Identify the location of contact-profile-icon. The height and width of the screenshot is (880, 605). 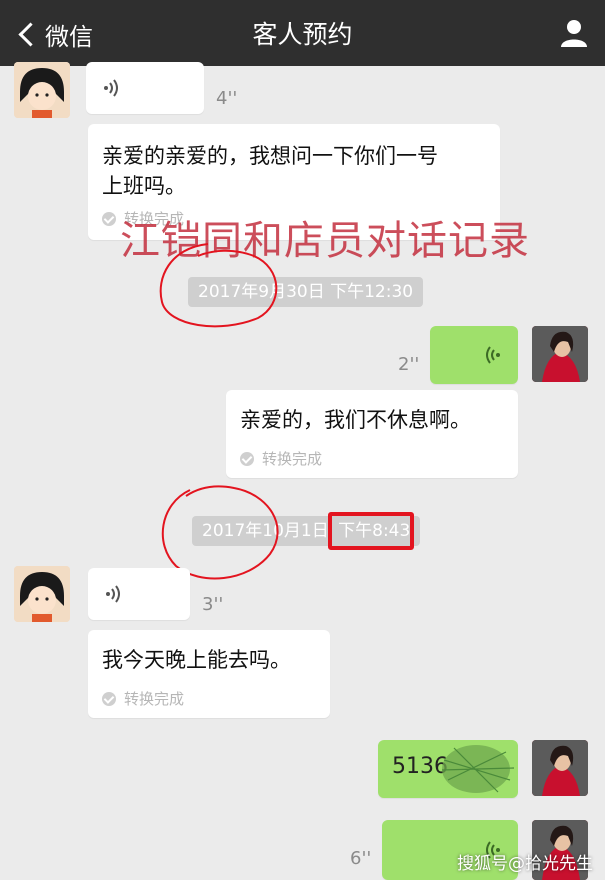
(574, 33).